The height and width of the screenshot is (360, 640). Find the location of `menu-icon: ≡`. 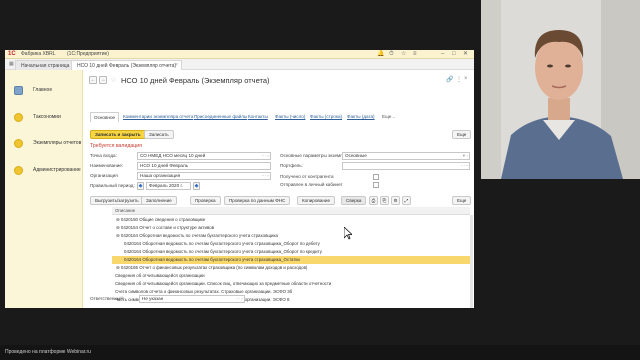

menu-icon: ≡ is located at coordinates (415, 54).